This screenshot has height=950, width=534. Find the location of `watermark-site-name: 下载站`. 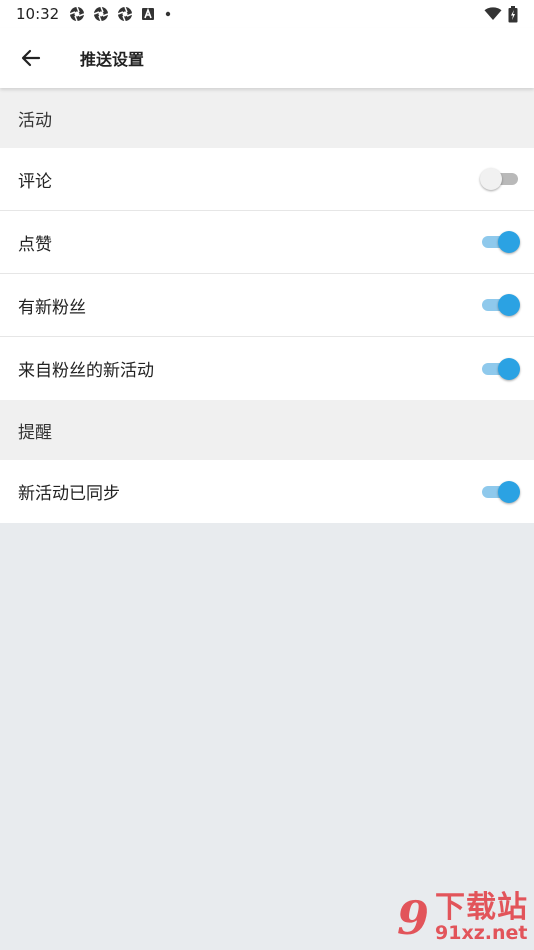

watermark-site-name: 下载站 is located at coordinates (481, 907).